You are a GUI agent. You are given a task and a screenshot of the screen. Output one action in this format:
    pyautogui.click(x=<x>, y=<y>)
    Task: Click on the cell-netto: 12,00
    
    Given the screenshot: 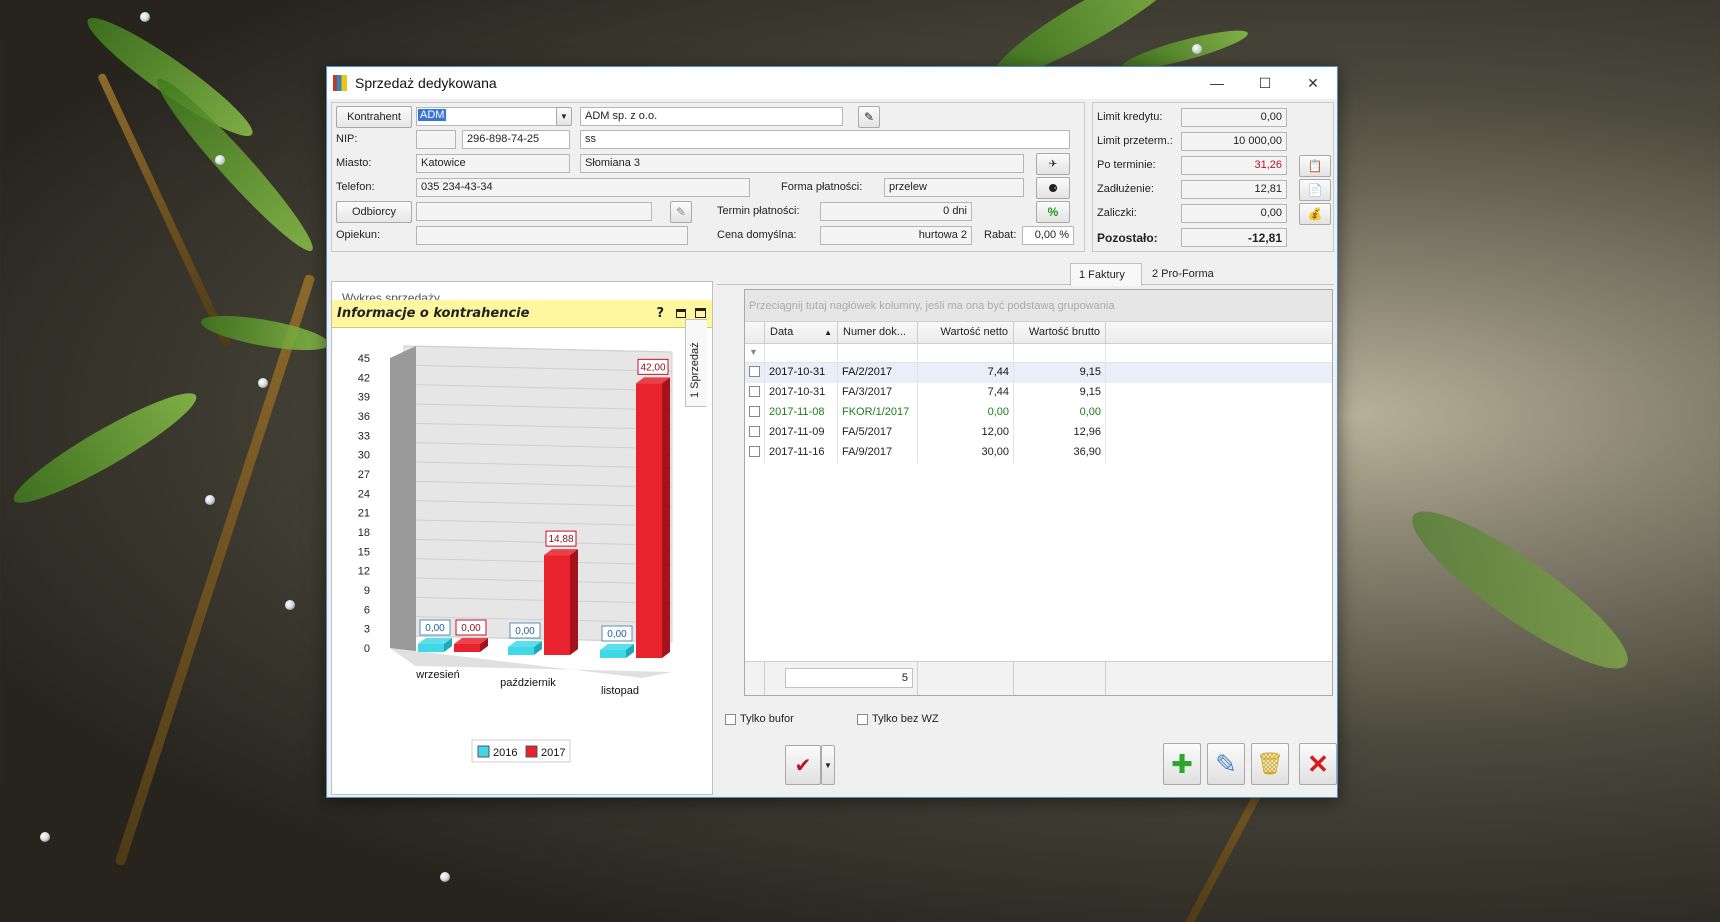 What is the action you would take?
    pyautogui.click(x=966, y=433)
    